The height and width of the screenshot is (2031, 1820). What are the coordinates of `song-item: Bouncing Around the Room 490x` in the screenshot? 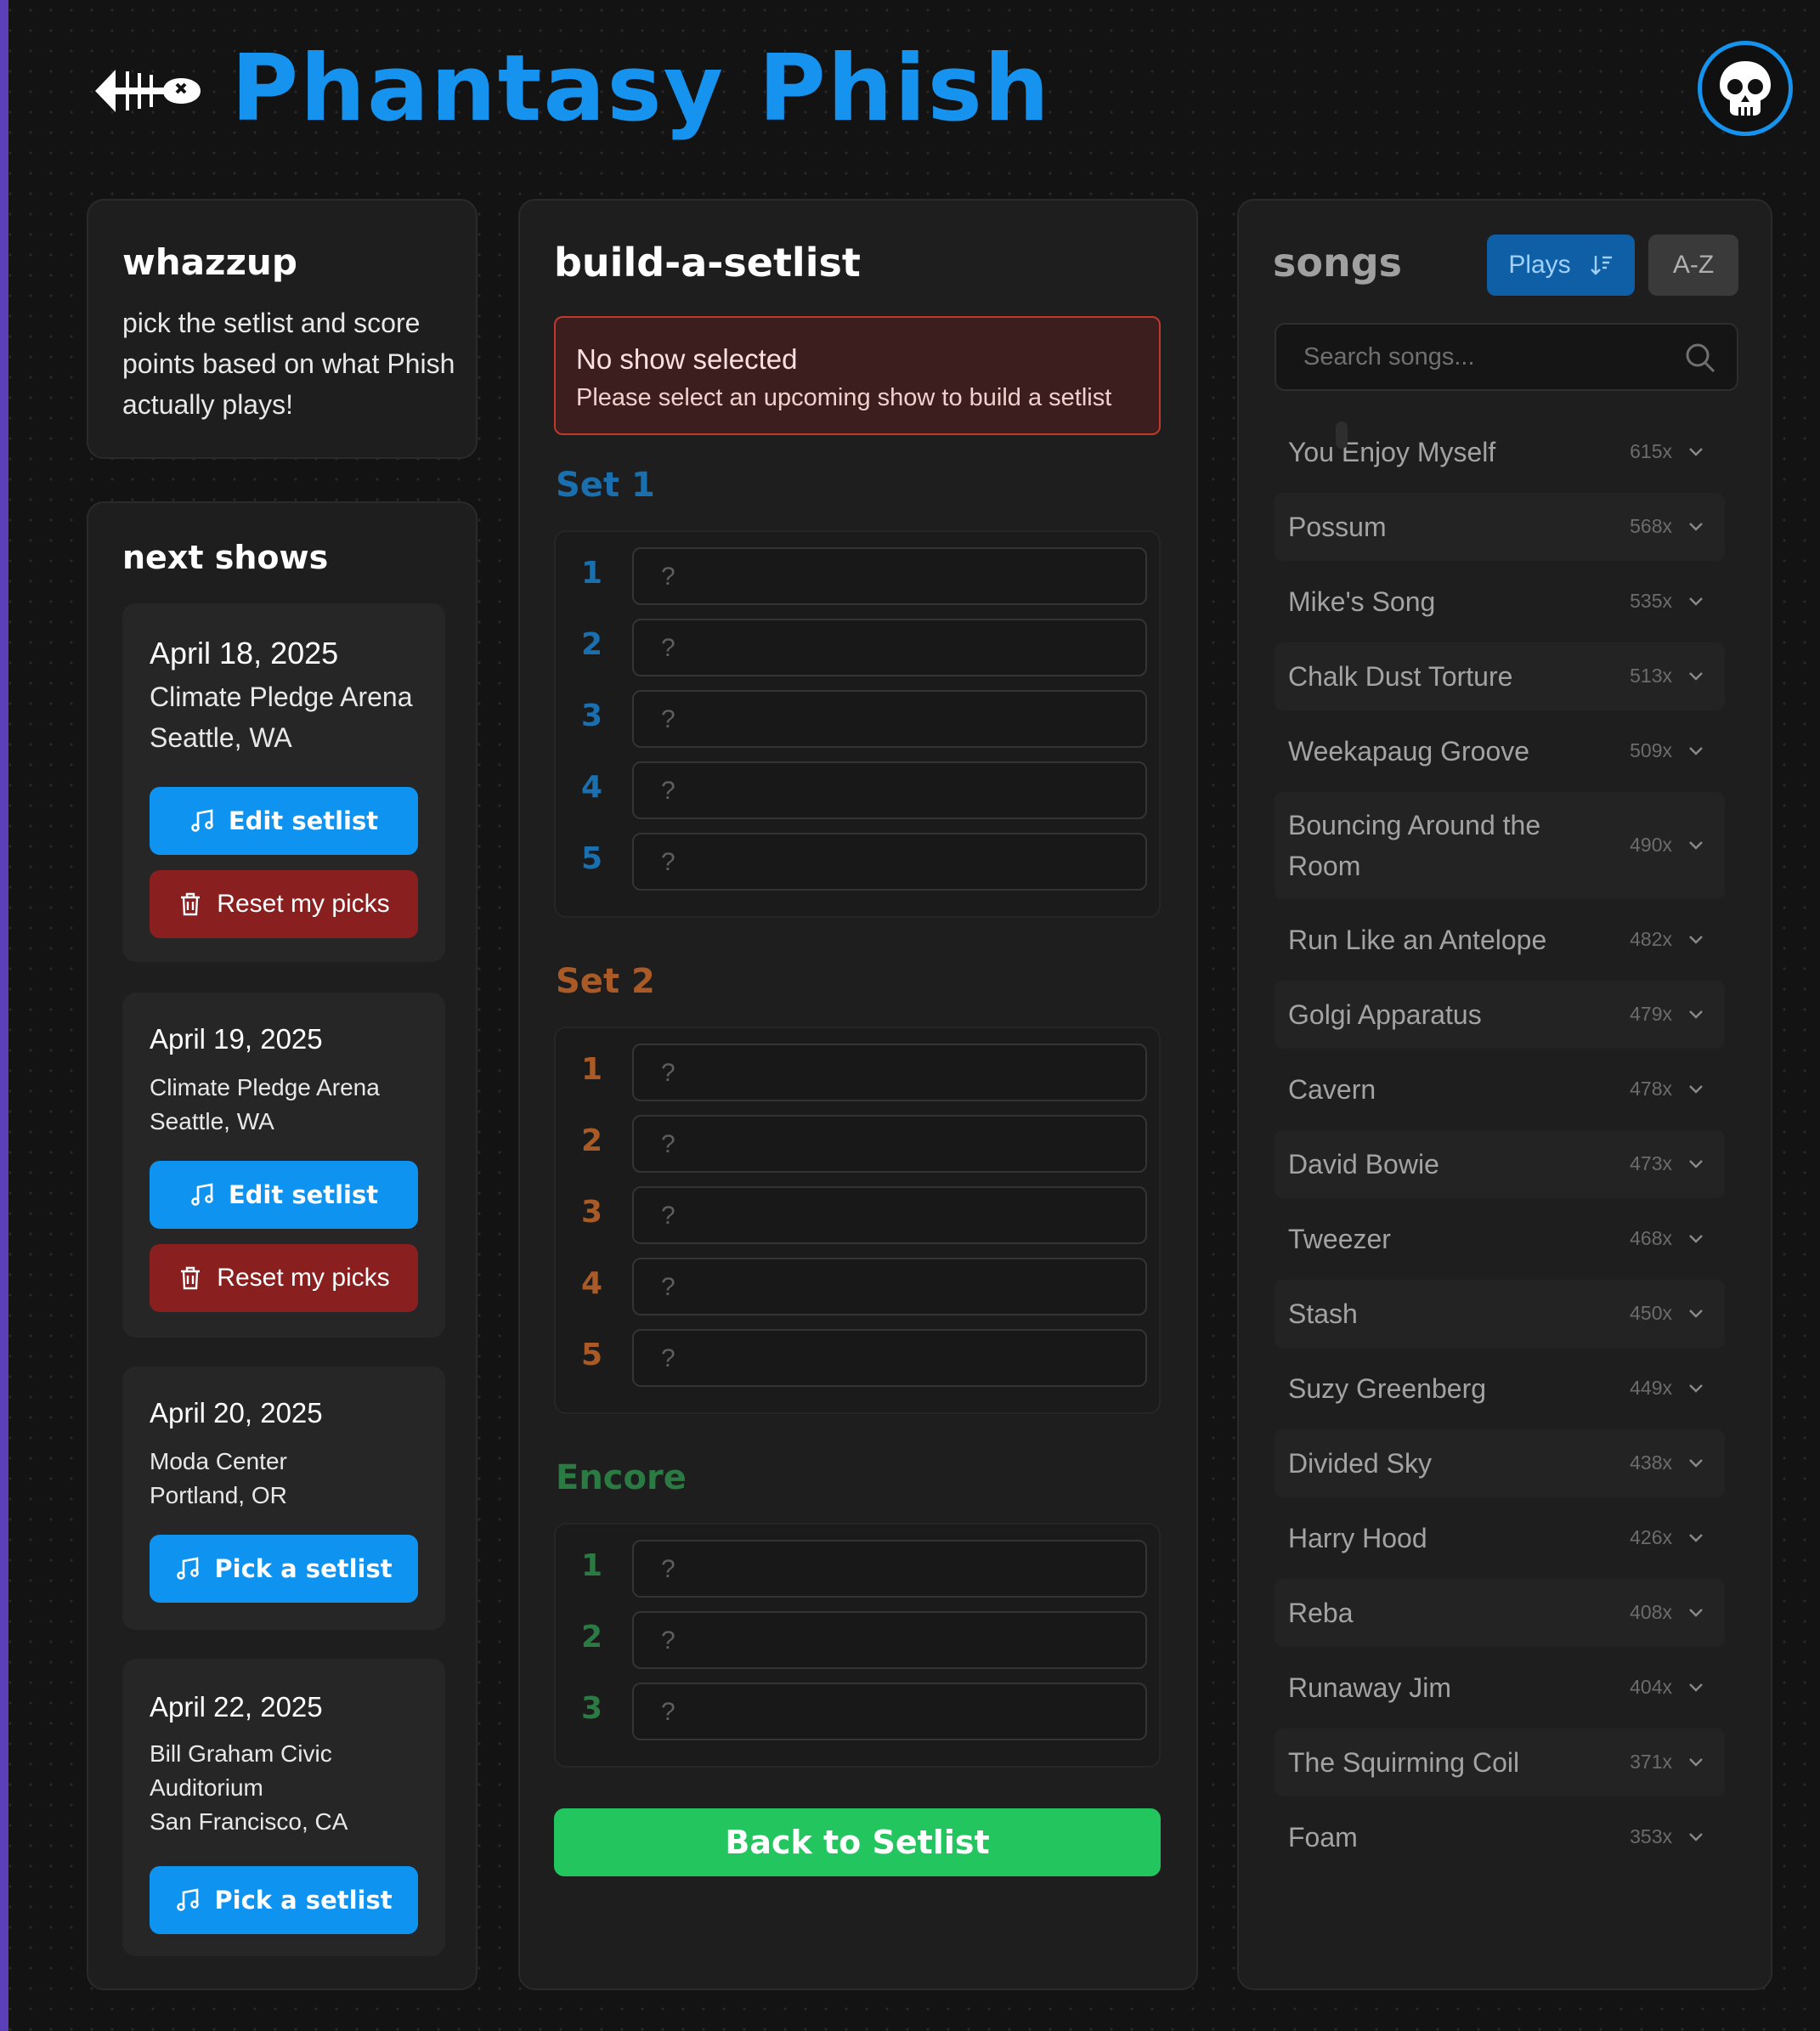 It's located at (1500, 845).